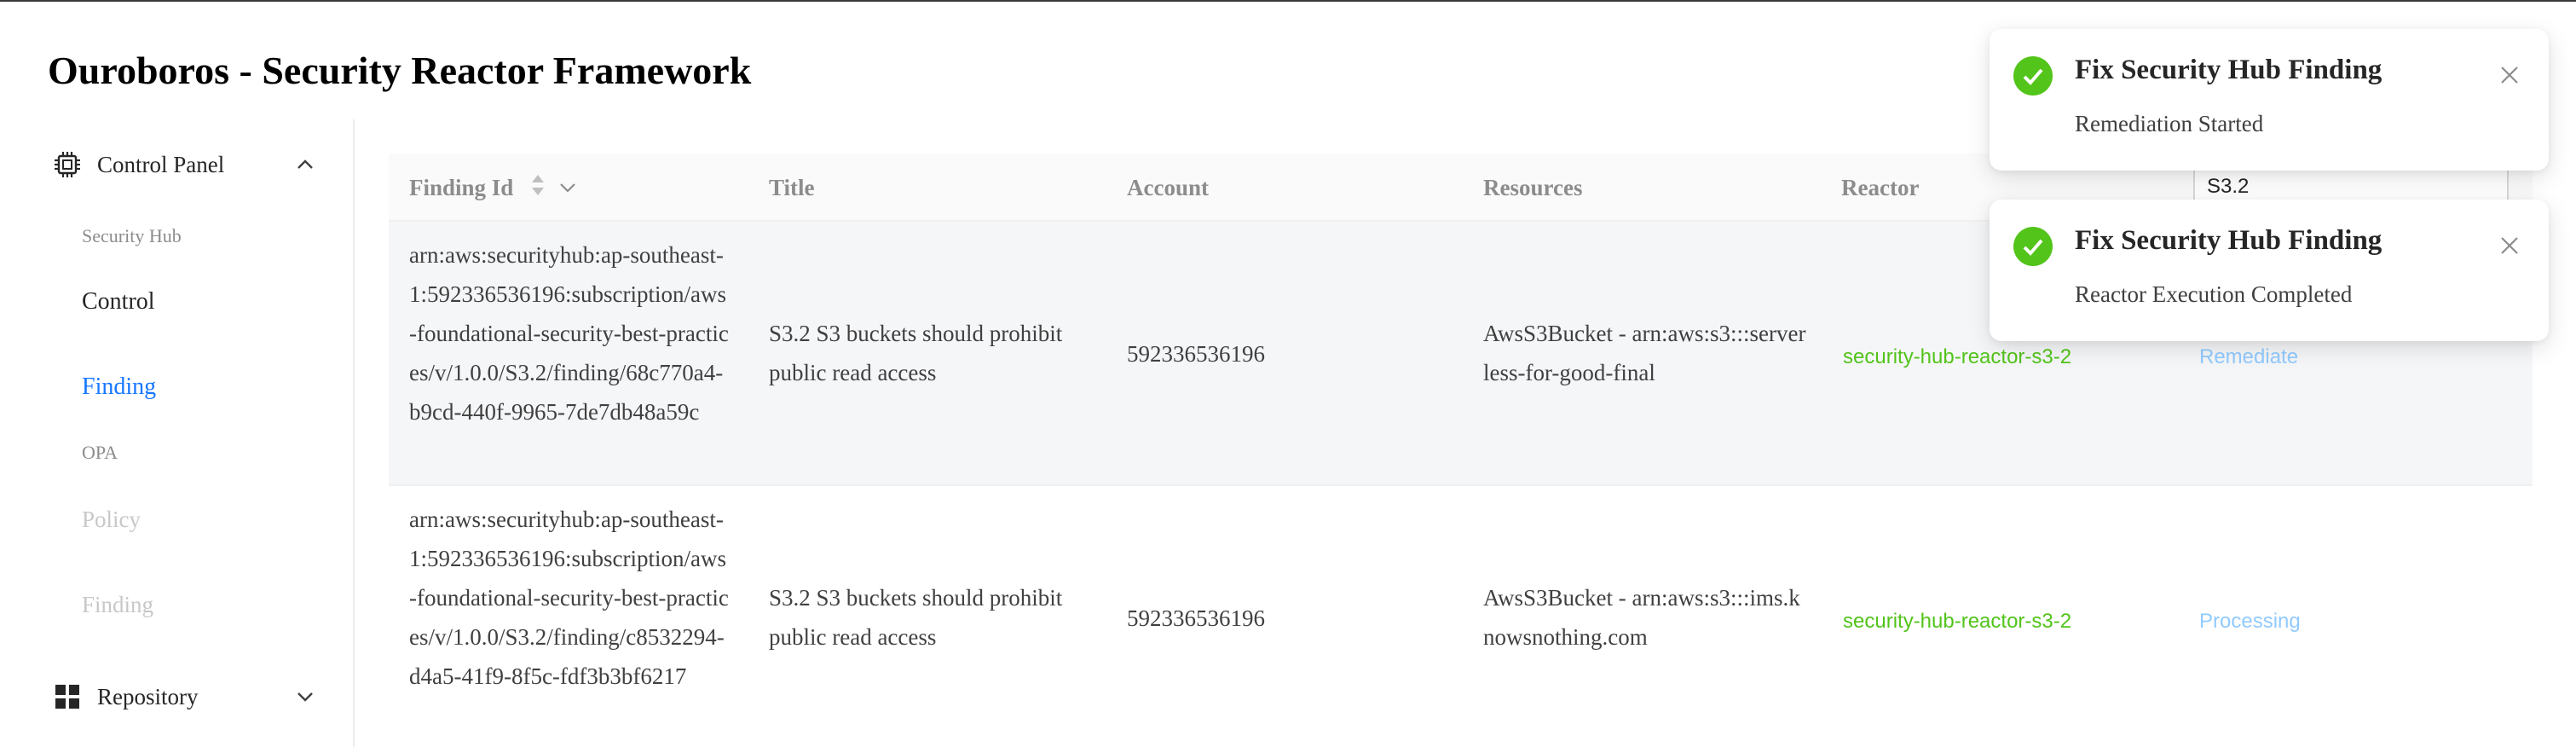 This screenshot has width=2576, height=747. I want to click on column-title: Title, so click(792, 187).